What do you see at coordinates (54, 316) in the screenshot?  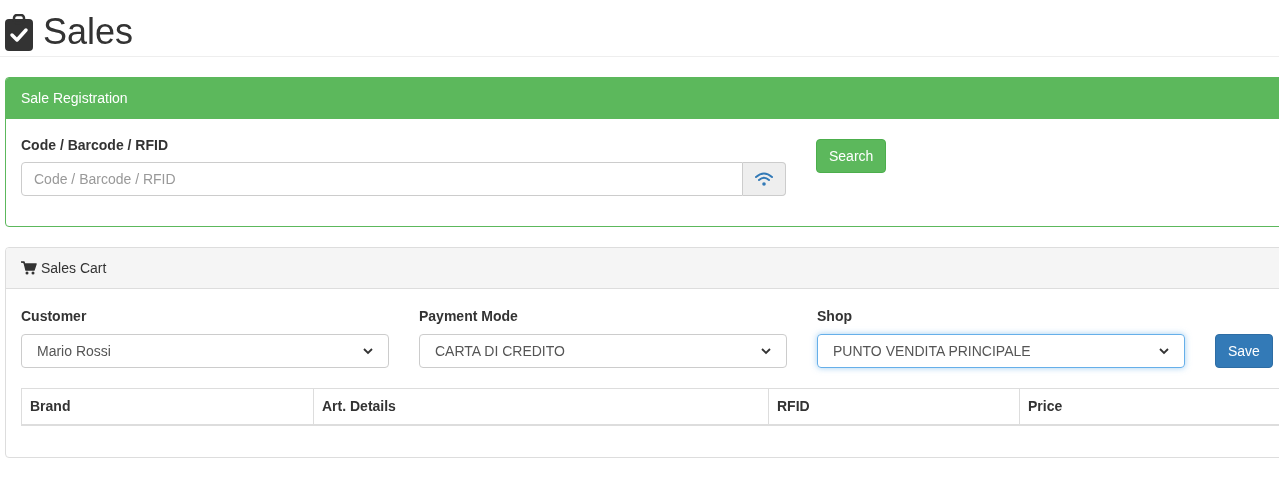 I see `field-label: Customer` at bounding box center [54, 316].